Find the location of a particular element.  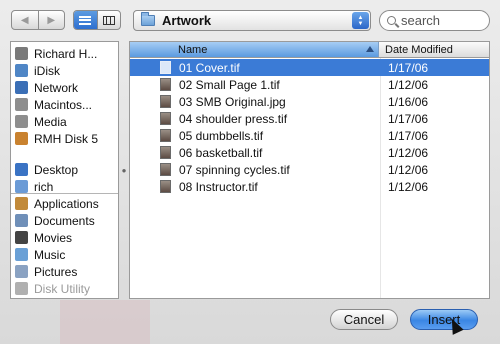

insert-button: Insert is located at coordinates (444, 319).